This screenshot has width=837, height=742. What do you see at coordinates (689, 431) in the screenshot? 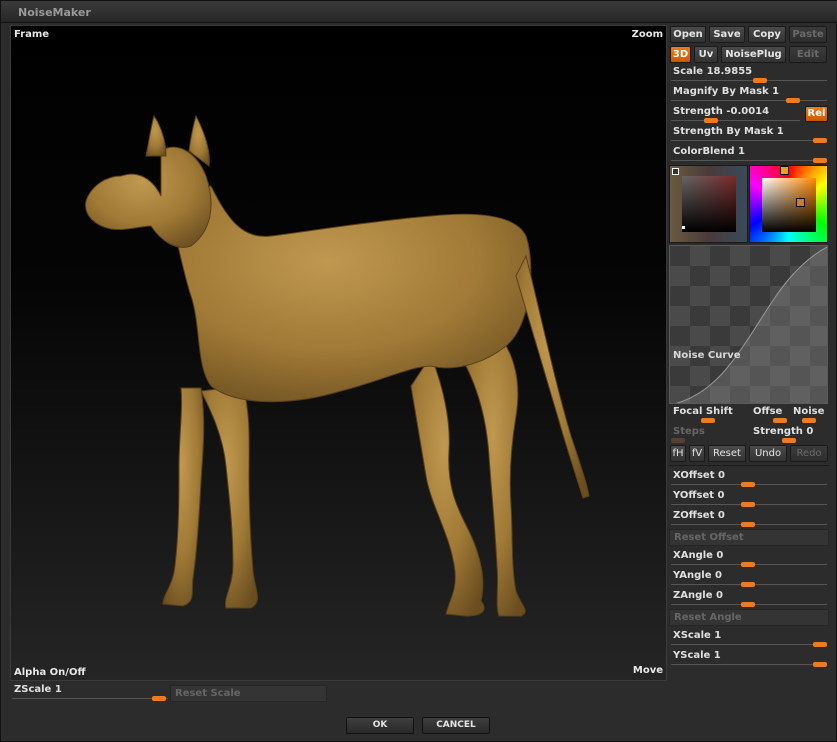
I see `steps-label: Steps` at bounding box center [689, 431].